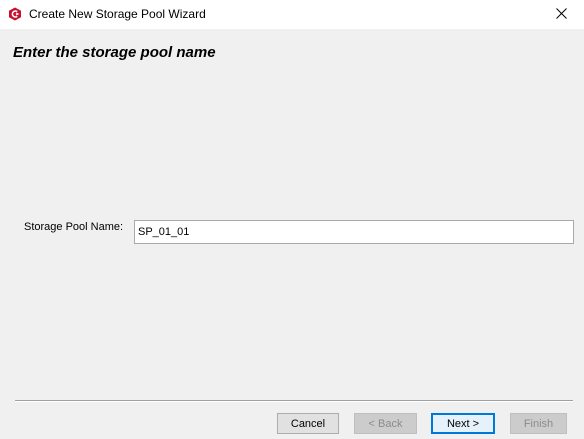 This screenshot has height=439, width=584. What do you see at coordinates (294, 401) in the screenshot?
I see `footer-separator` at bounding box center [294, 401].